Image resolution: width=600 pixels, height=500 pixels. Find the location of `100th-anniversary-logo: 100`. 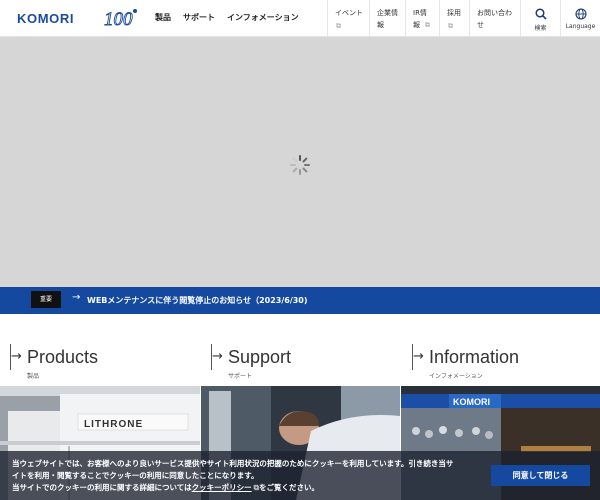

100th-anniversary-logo: 100 is located at coordinates (120, 19).